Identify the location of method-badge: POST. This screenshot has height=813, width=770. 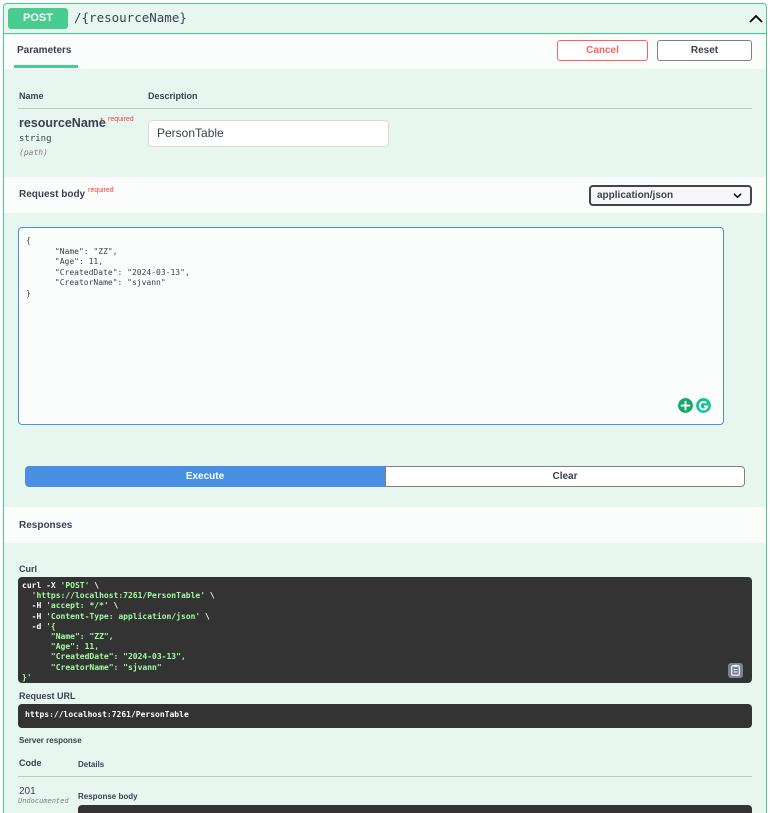
(38, 18).